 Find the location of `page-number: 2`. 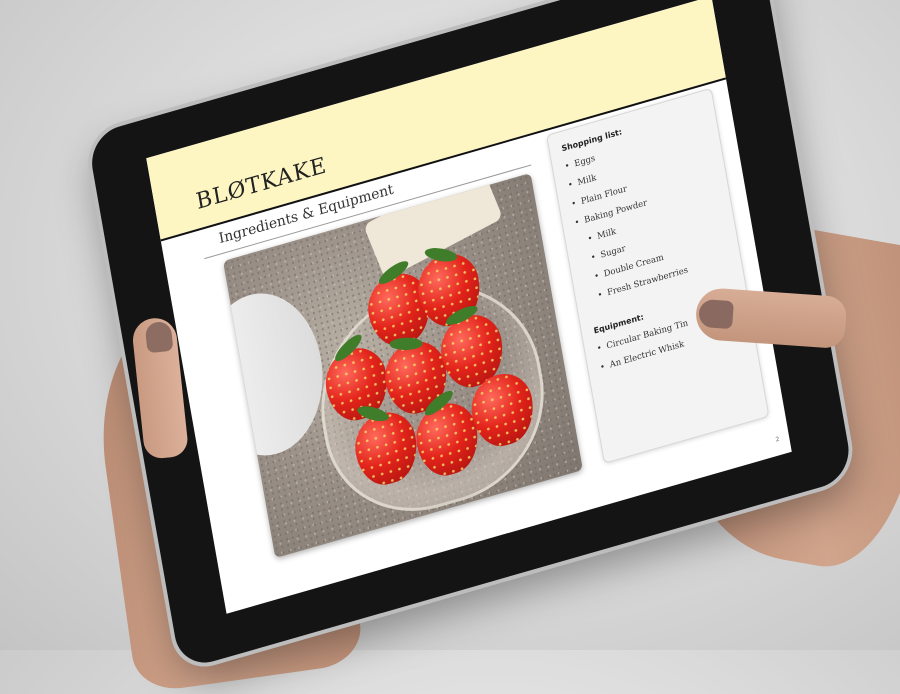

page-number: 2 is located at coordinates (778, 439).